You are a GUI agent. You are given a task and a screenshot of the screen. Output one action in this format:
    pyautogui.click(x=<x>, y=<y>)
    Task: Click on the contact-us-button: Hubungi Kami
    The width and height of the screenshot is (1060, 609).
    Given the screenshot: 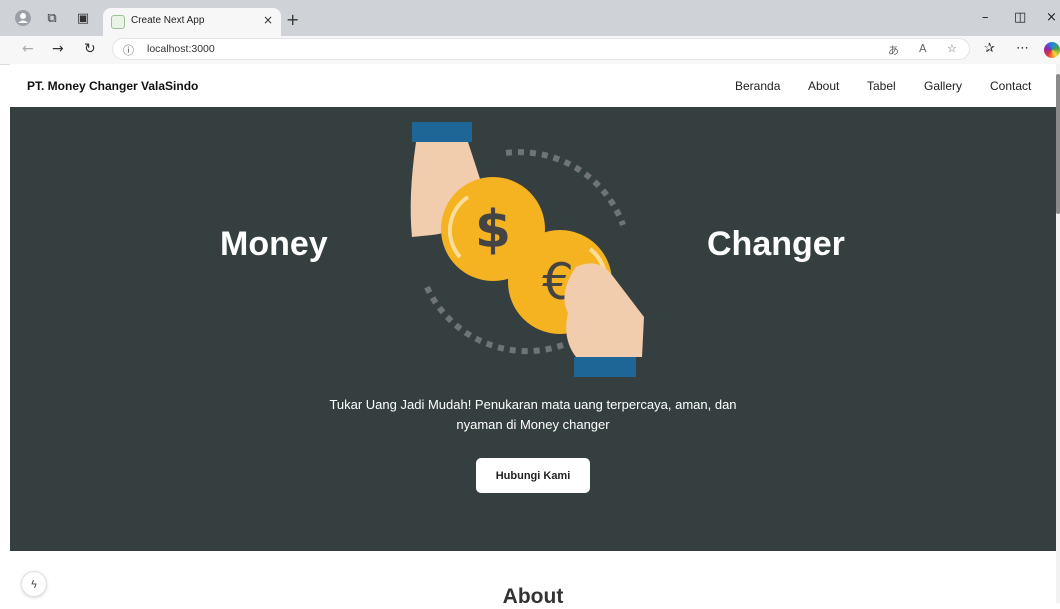 What is the action you would take?
    pyautogui.click(x=533, y=475)
    